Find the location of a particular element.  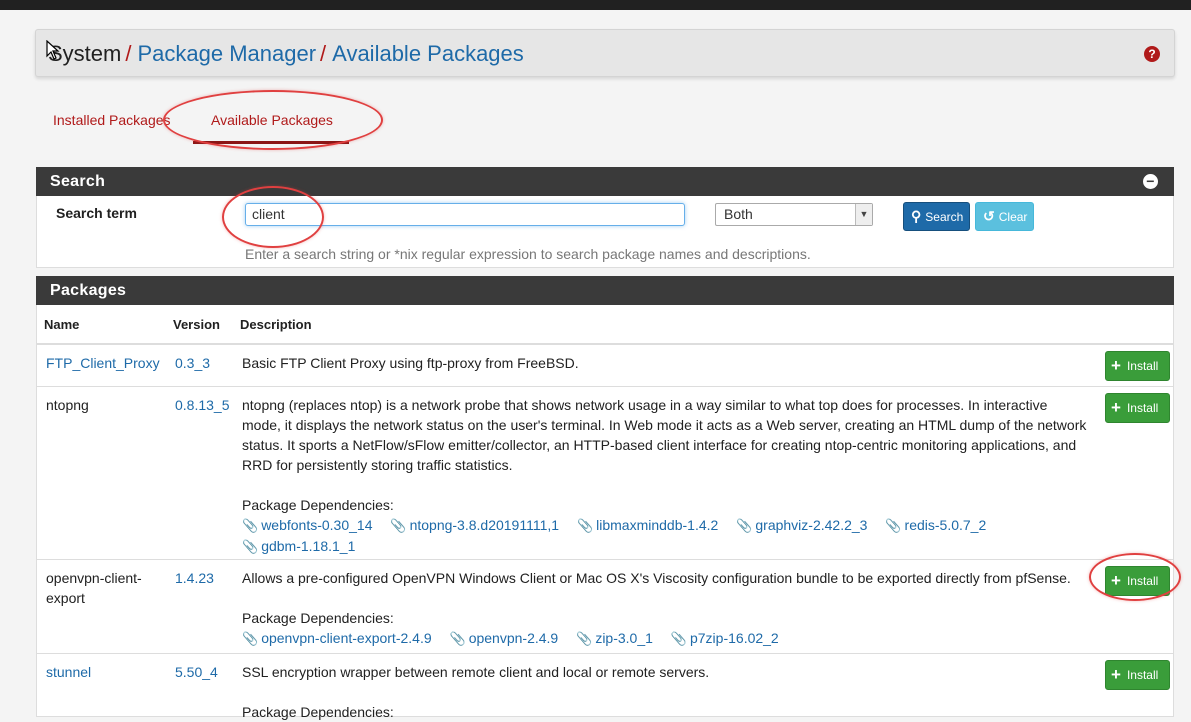

package-version-link: 1.4.23 is located at coordinates (194, 578).